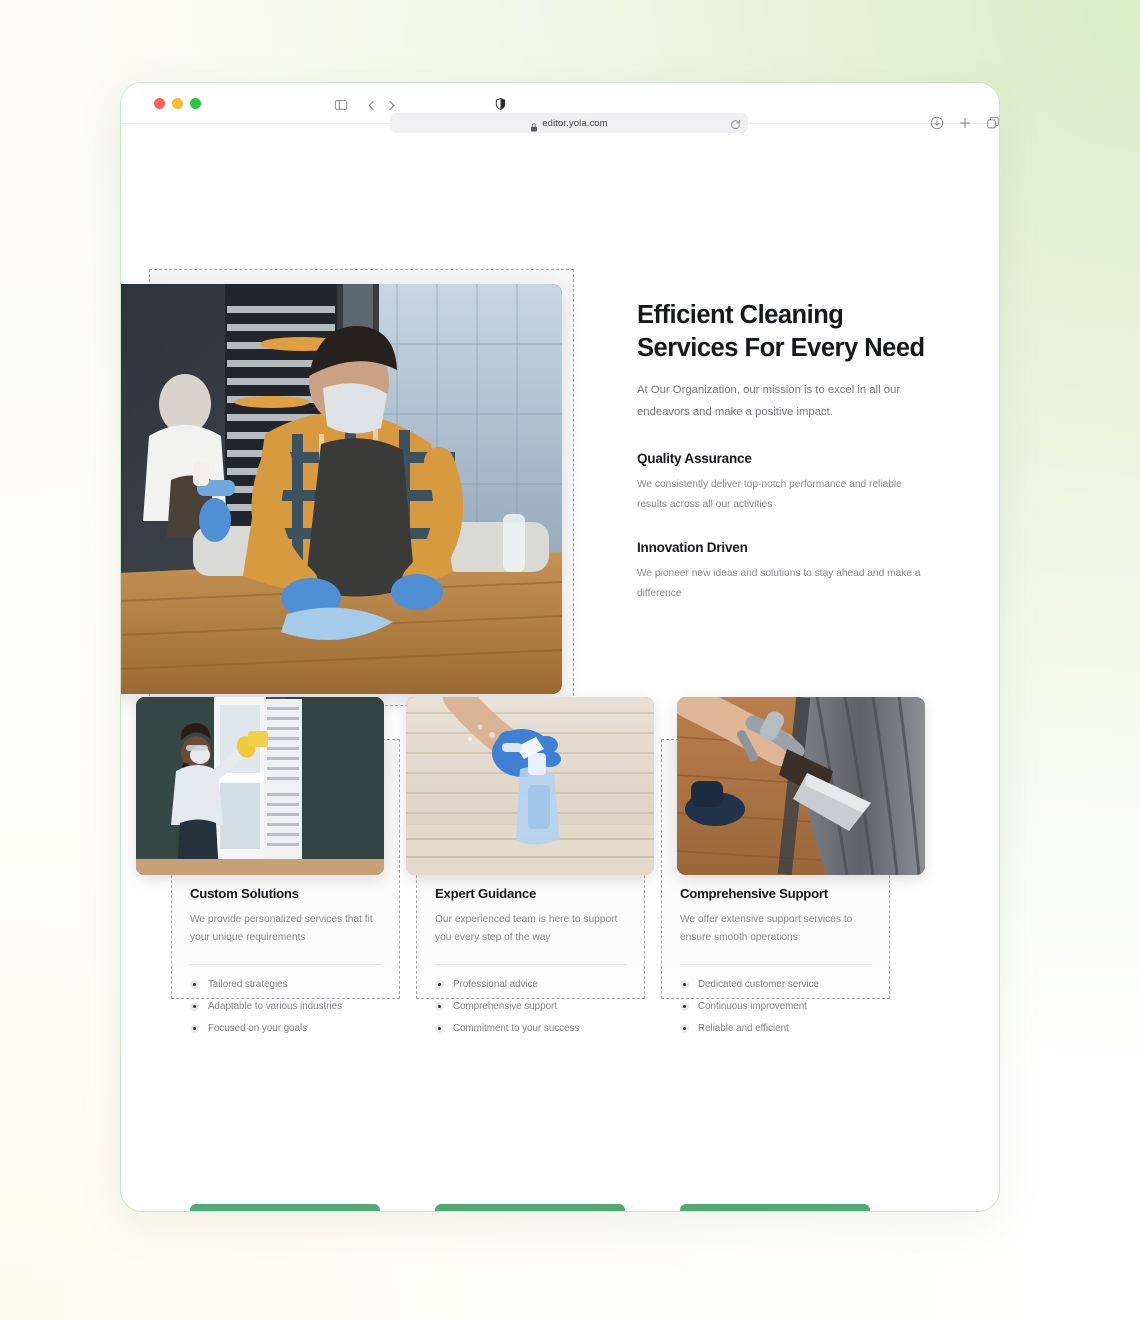 This screenshot has height=1320, width=1140. Describe the element at coordinates (516, 1029) in the screenshot. I see `list-item-label: Commitment to your success` at that location.